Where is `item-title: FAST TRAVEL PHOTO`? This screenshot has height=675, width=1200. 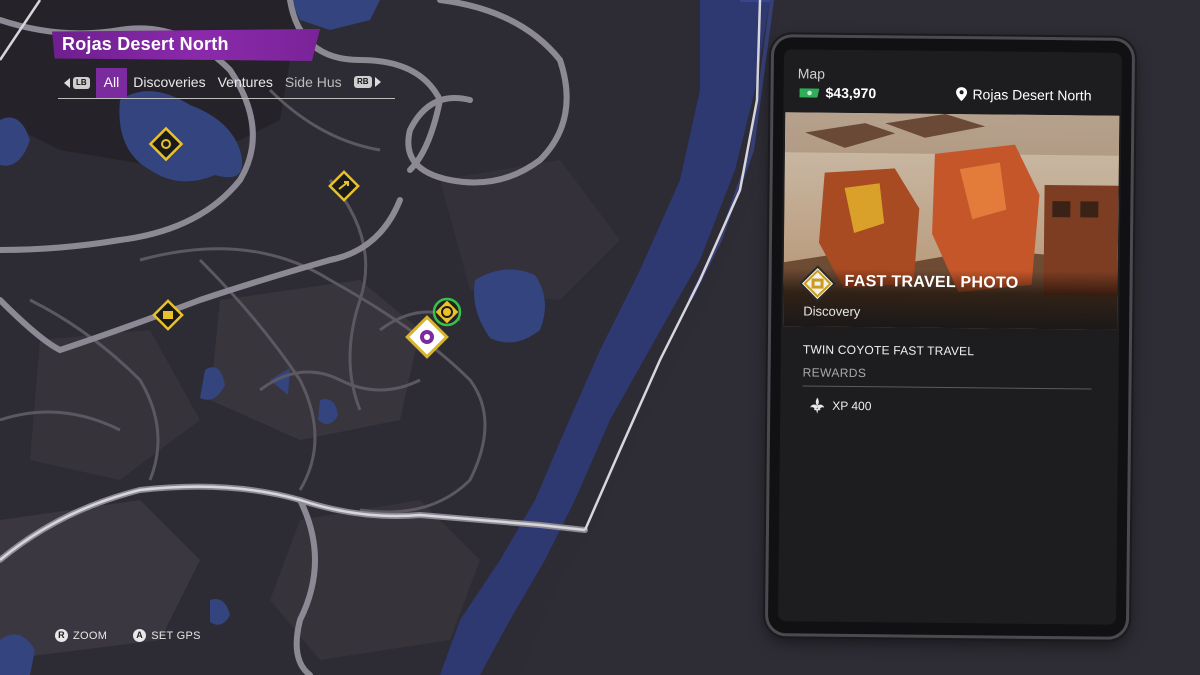 item-title: FAST TRAVEL PHOTO is located at coordinates (931, 282).